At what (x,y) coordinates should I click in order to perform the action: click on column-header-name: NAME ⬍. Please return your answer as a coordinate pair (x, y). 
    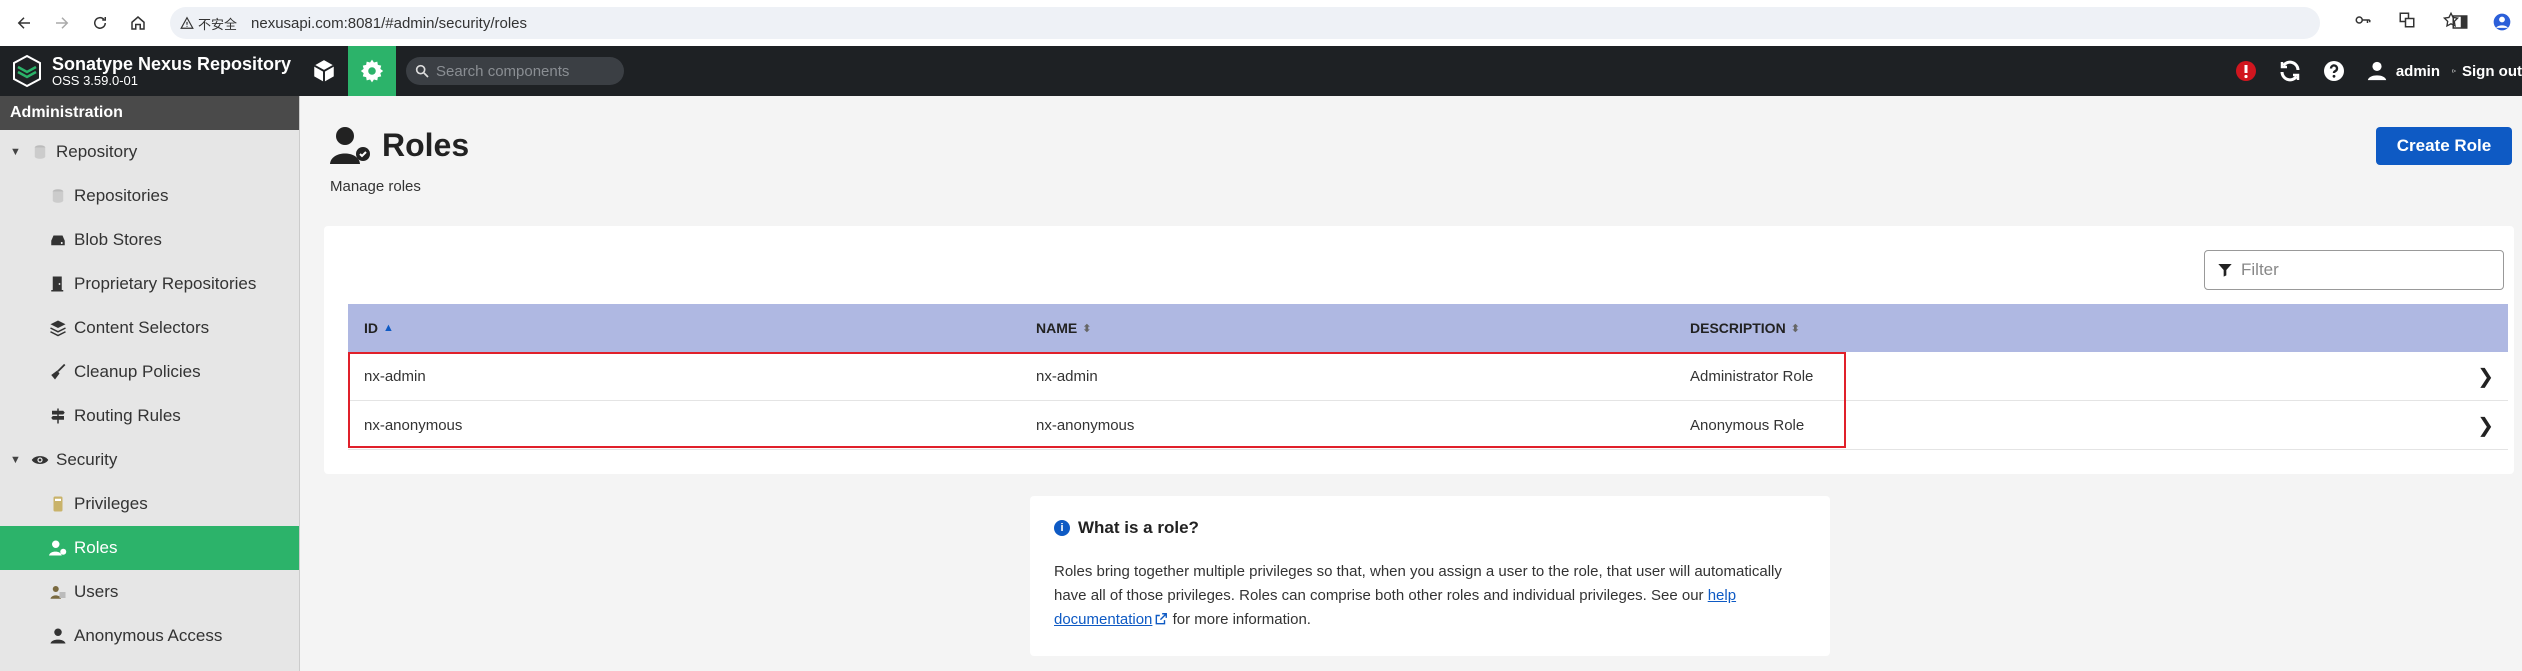
    Looking at the image, I should click on (1063, 328).